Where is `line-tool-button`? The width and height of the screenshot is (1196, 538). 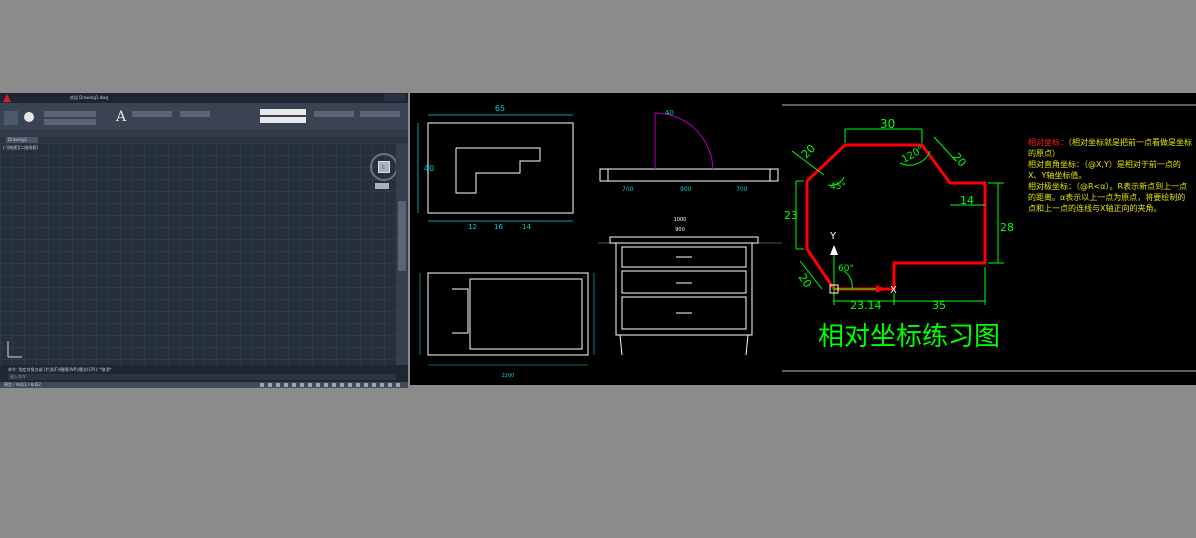 line-tool-button is located at coordinates (11, 118).